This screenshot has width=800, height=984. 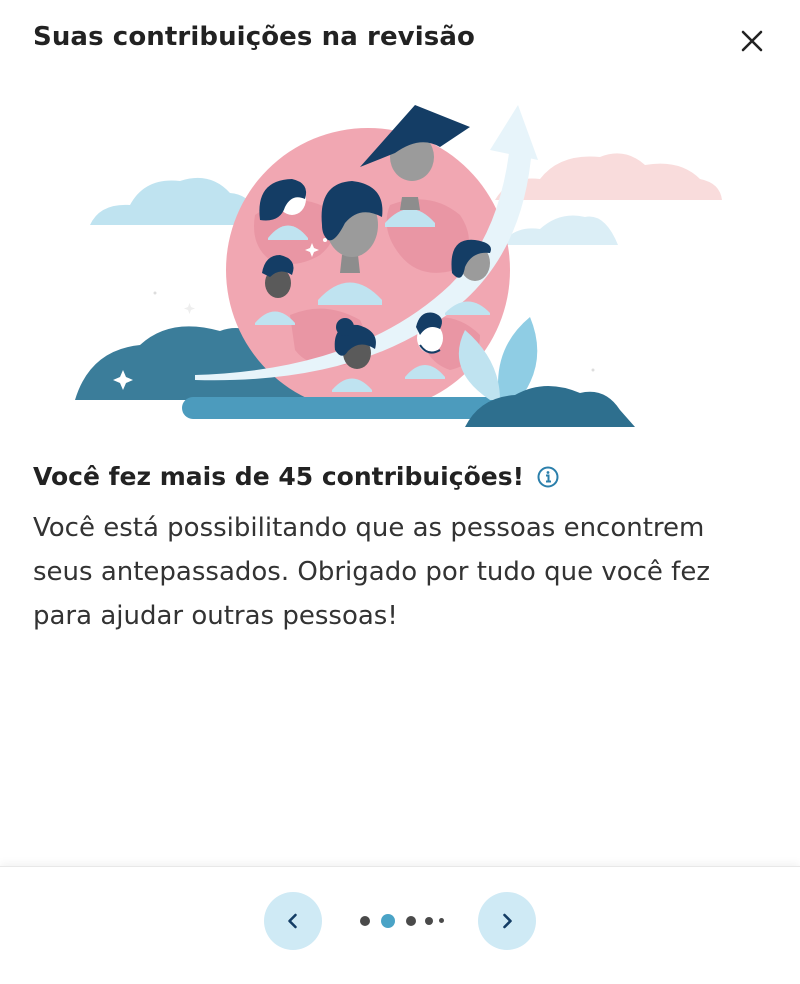 I want to click on pagination-footer, so click(x=400, y=925).